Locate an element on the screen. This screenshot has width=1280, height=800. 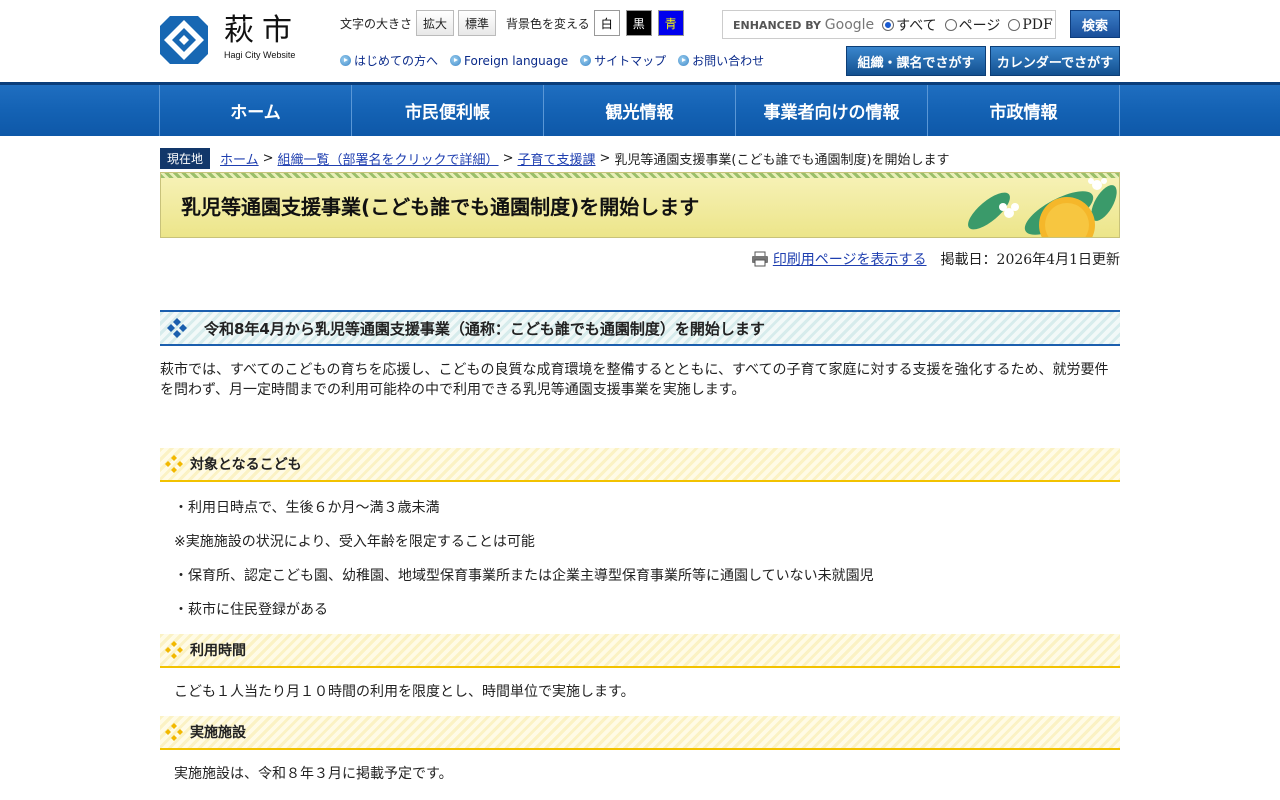
link-foreign-language: Foreign language is located at coordinates (509, 60).